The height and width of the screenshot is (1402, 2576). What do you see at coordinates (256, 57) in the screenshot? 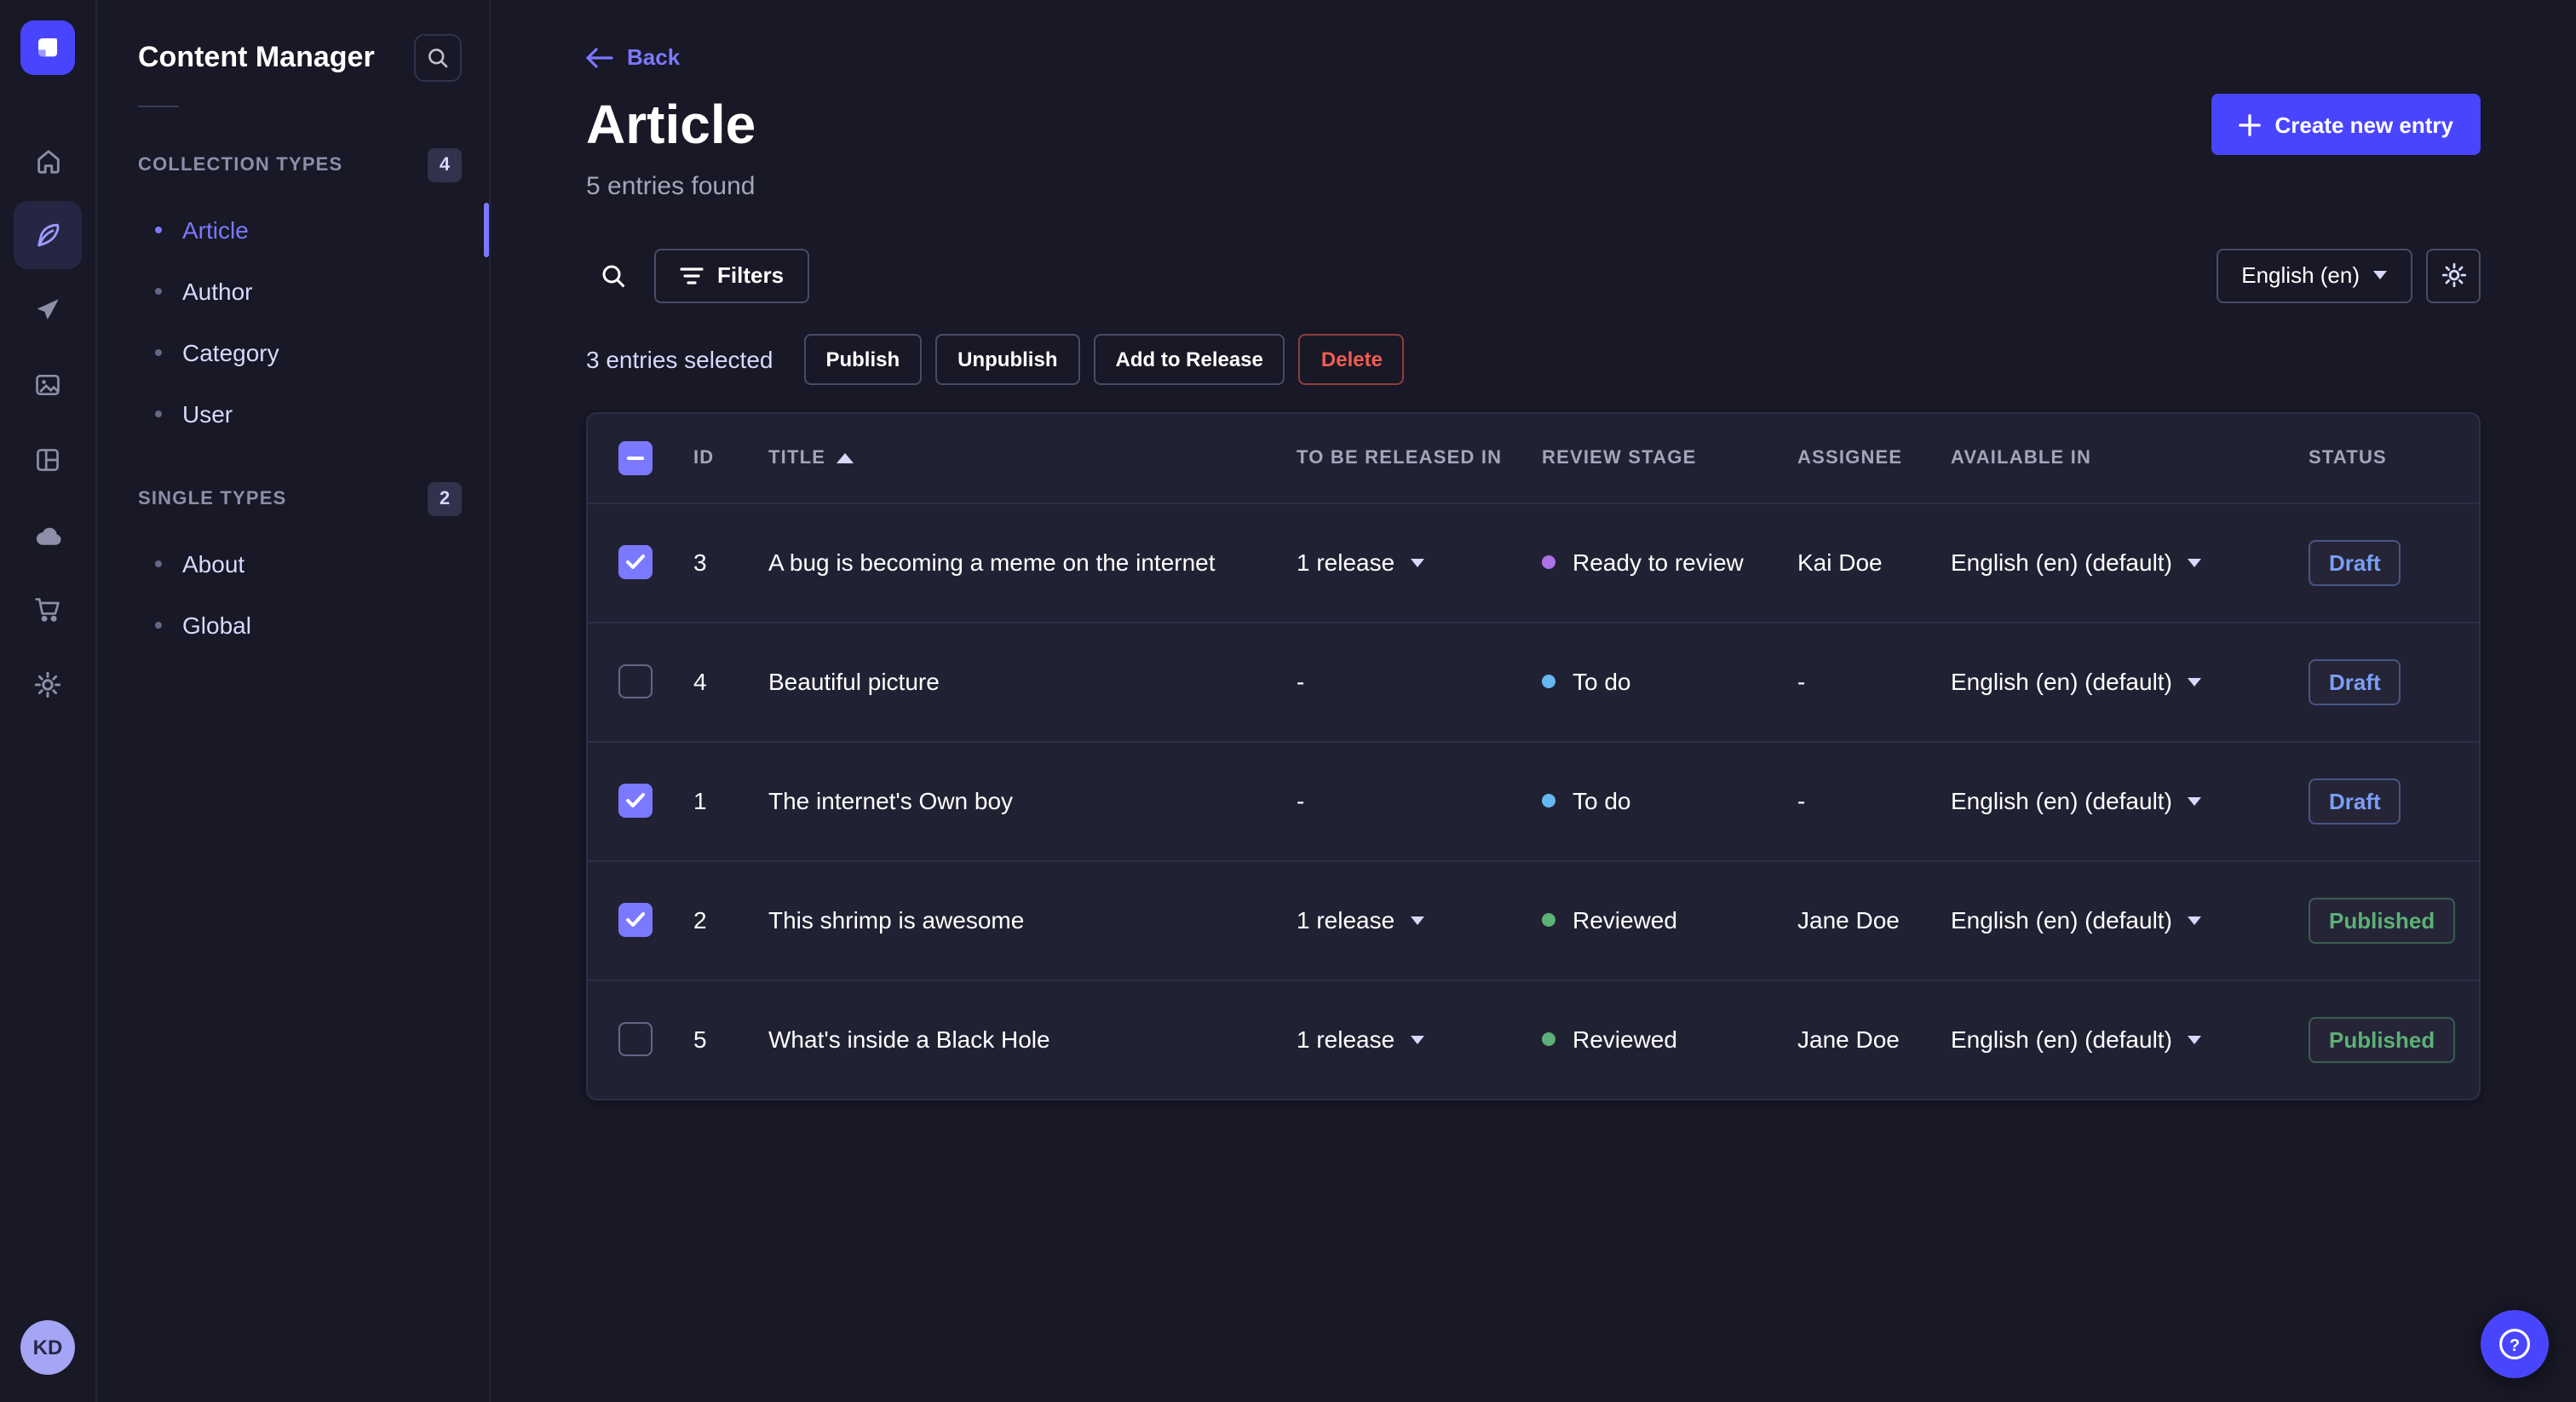
I see `subnav-title: Content Manager` at bounding box center [256, 57].